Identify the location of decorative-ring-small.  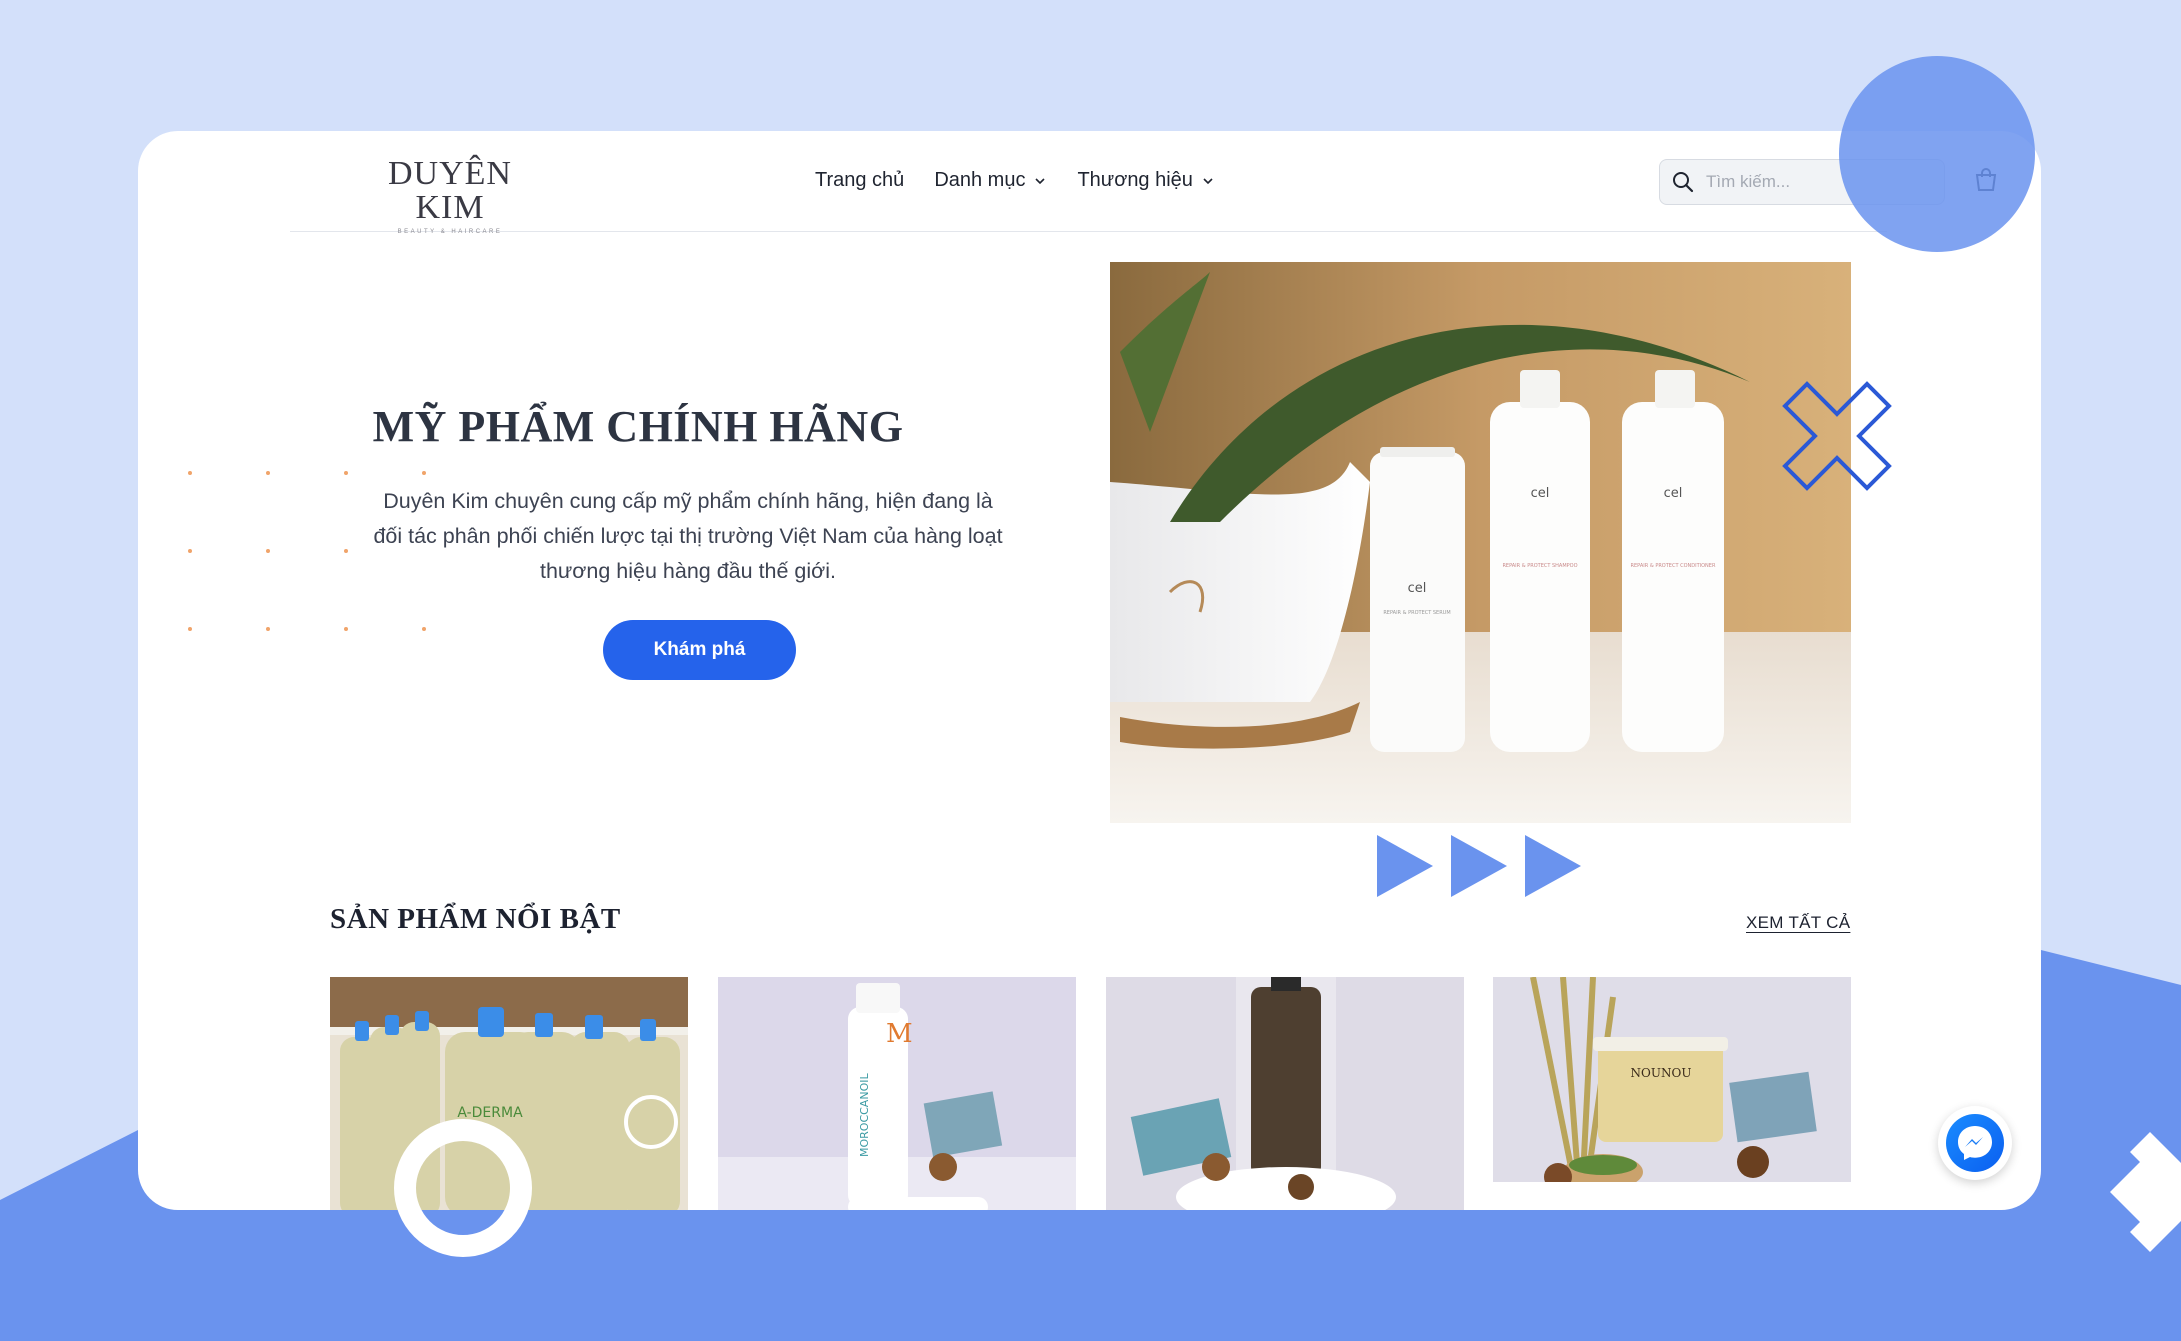
(651, 1122).